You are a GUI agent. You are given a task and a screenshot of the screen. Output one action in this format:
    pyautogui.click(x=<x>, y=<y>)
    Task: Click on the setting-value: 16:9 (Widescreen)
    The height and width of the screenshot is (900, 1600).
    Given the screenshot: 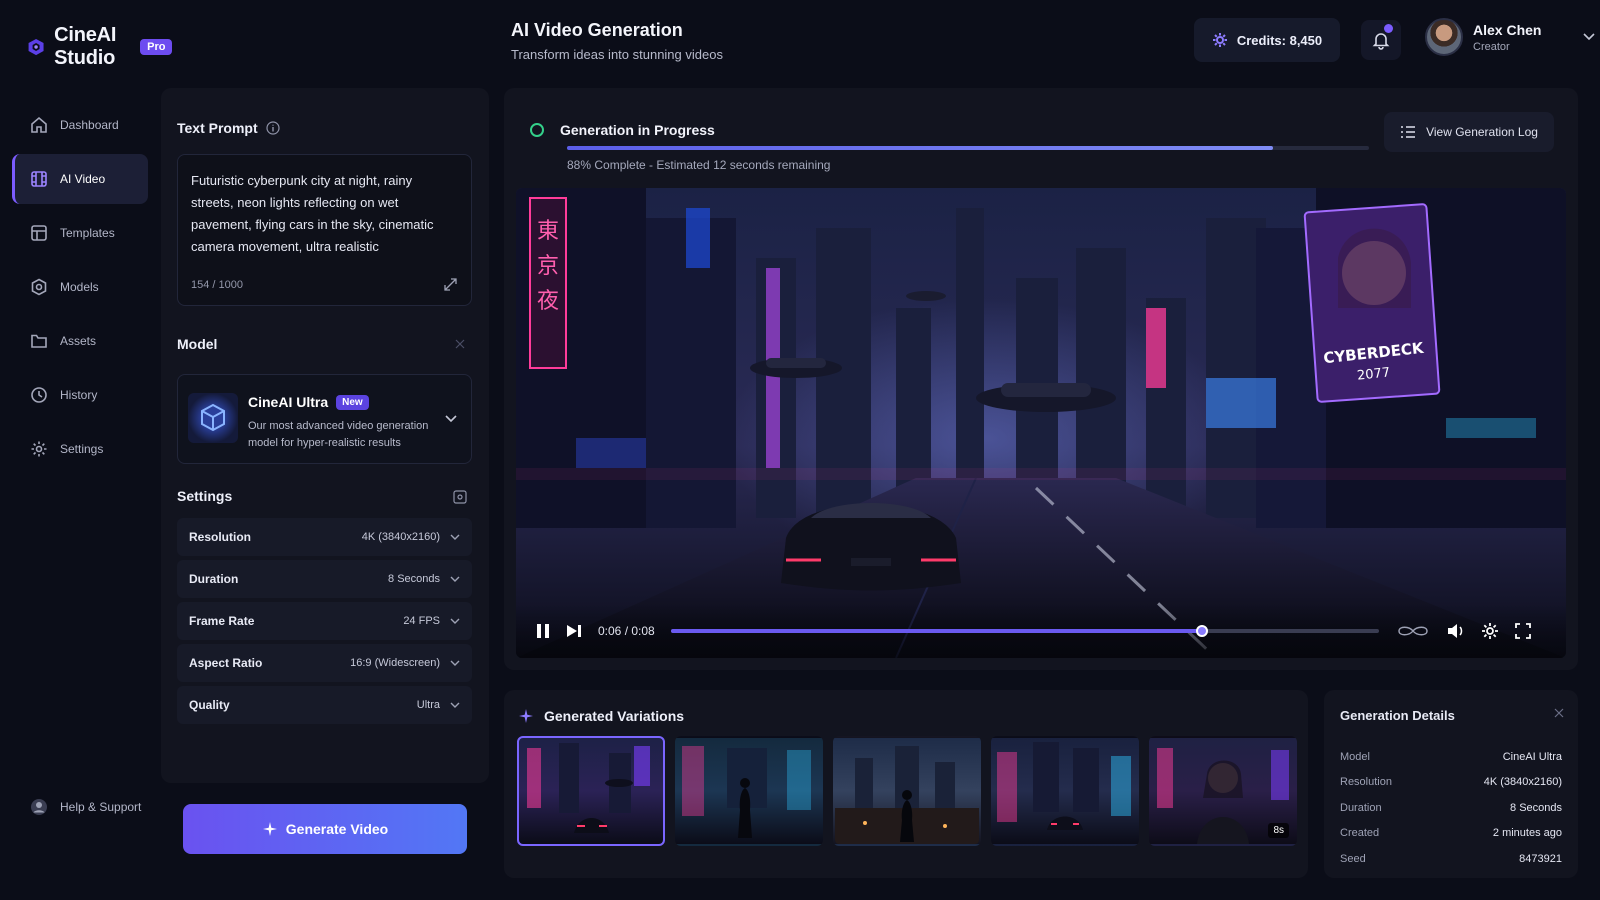 What is the action you would take?
    pyautogui.click(x=395, y=663)
    